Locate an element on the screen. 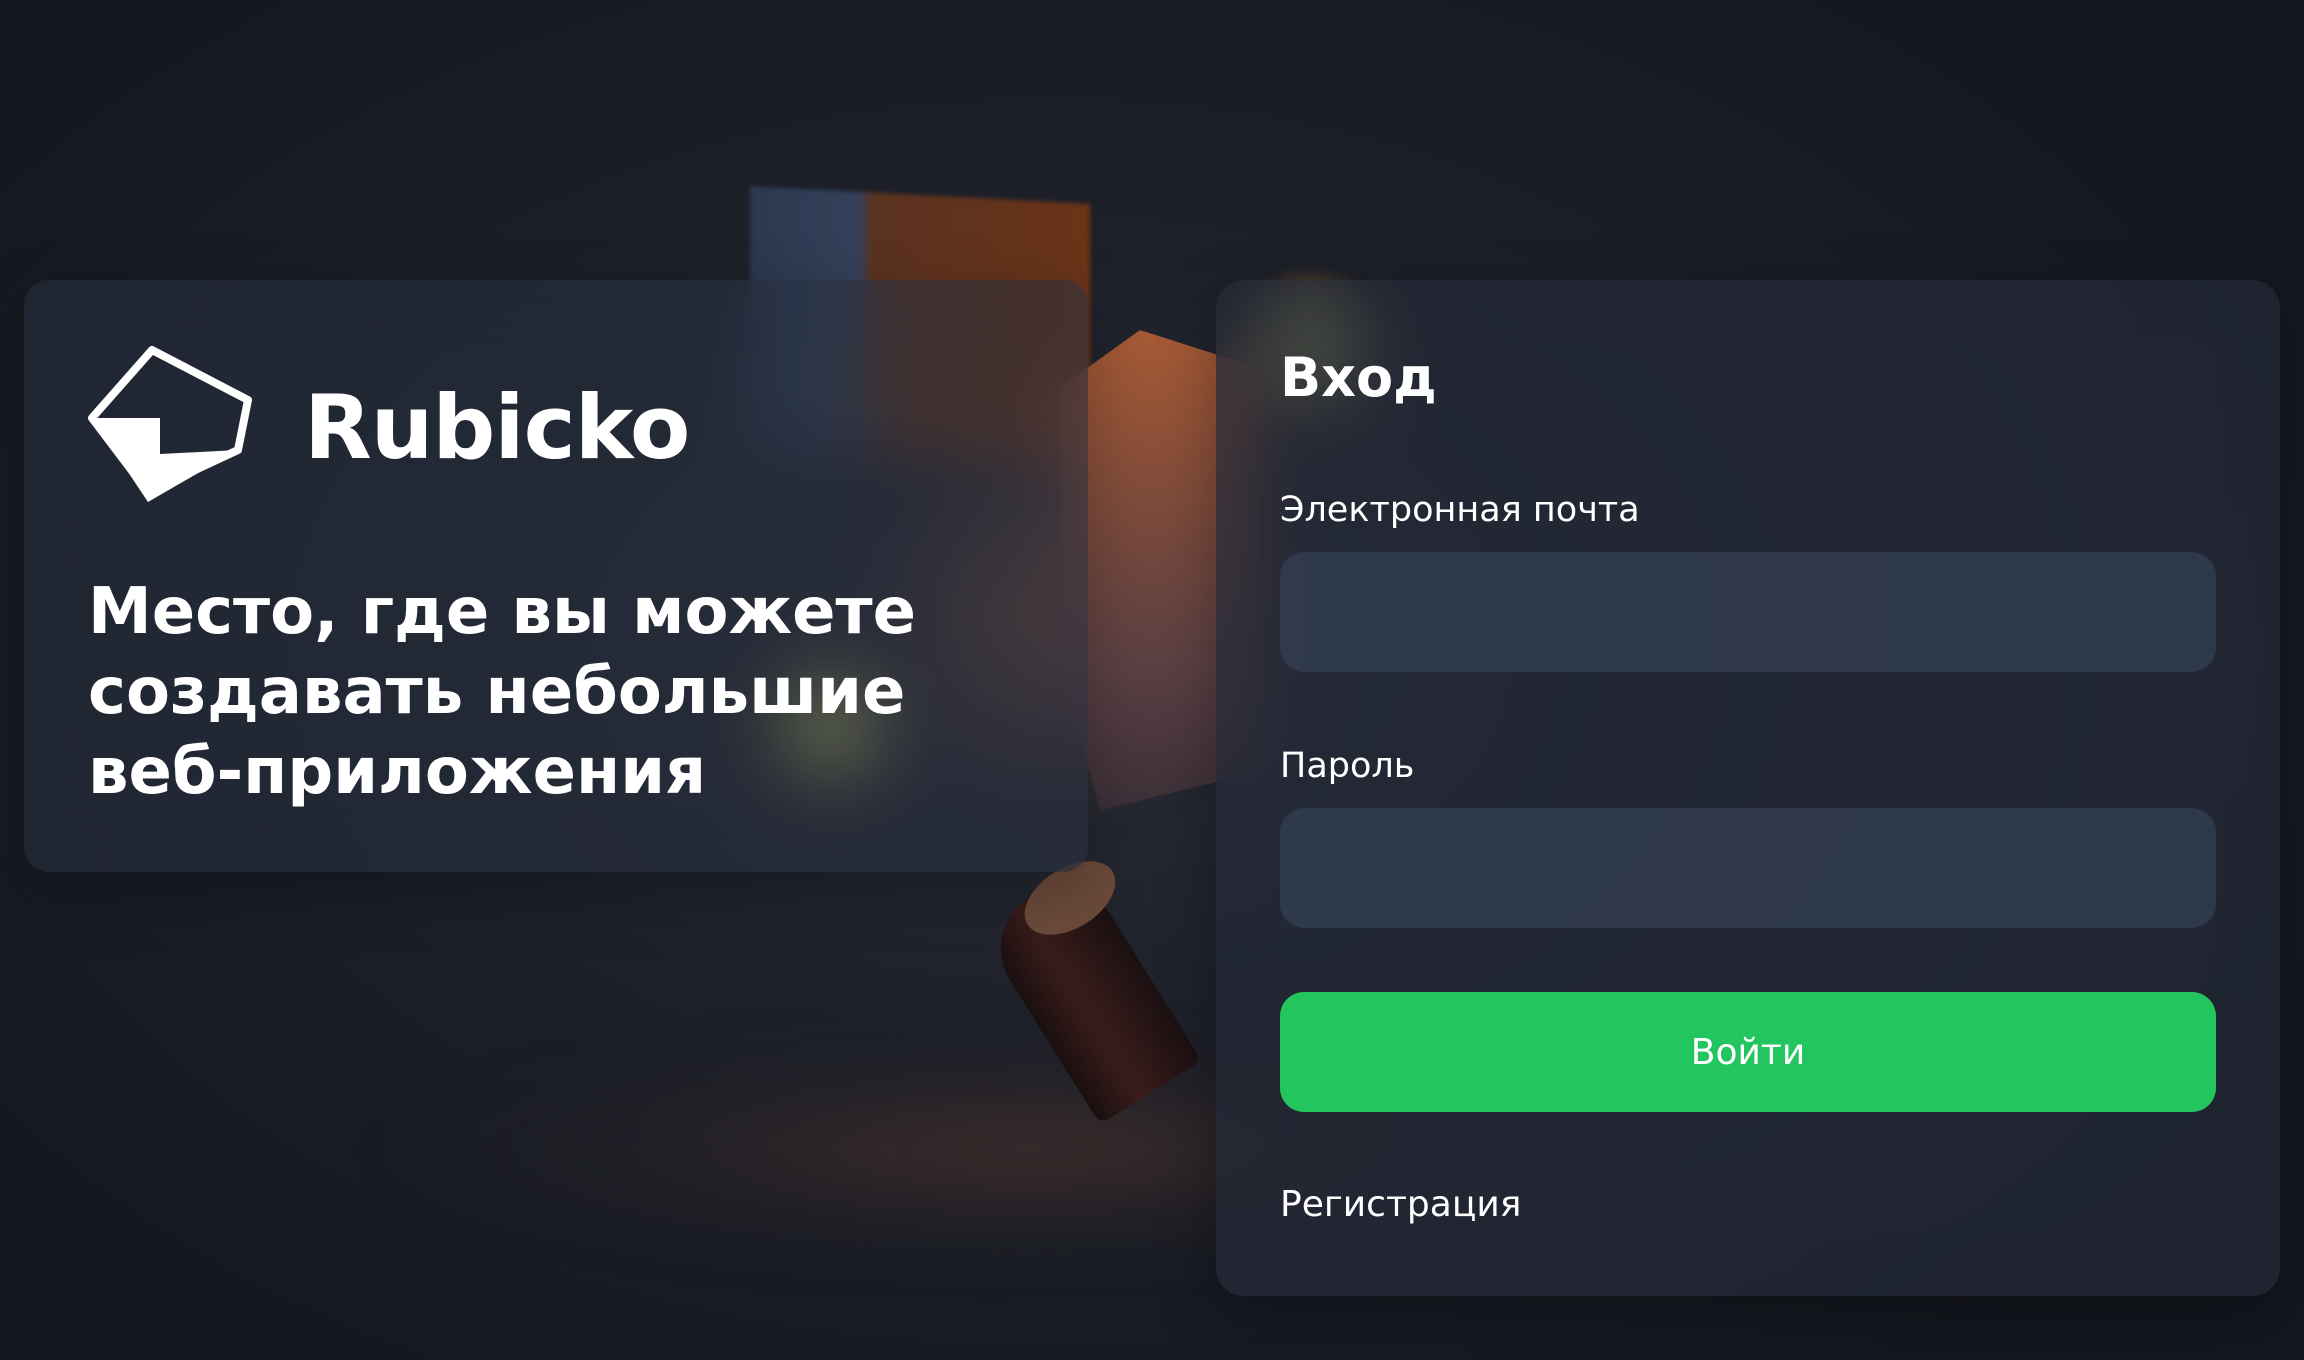 The width and height of the screenshot is (2304, 1360). register-link: Регистрация is located at coordinates (1400, 1204).